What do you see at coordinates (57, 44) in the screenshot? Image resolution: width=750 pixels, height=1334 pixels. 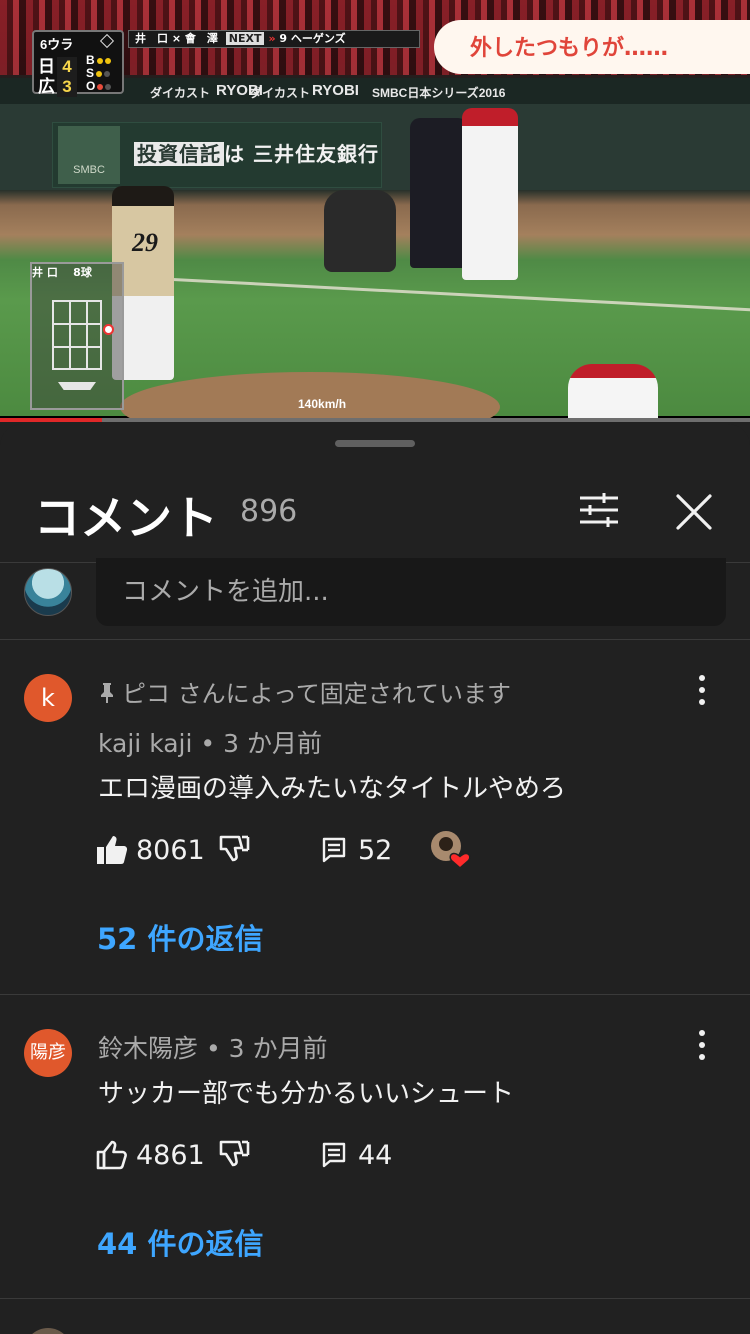 I see `inning: 6ウラ` at bounding box center [57, 44].